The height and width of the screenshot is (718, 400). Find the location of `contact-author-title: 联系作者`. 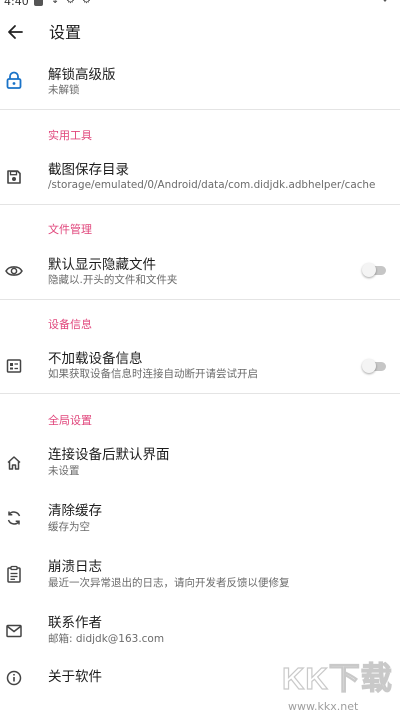

contact-author-title: 联系作者 is located at coordinates (75, 623).